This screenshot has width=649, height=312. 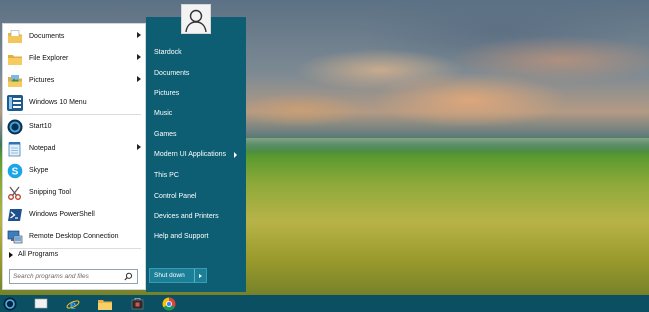 What do you see at coordinates (165, 134) in the screenshot?
I see `right-item-games: Games` at bounding box center [165, 134].